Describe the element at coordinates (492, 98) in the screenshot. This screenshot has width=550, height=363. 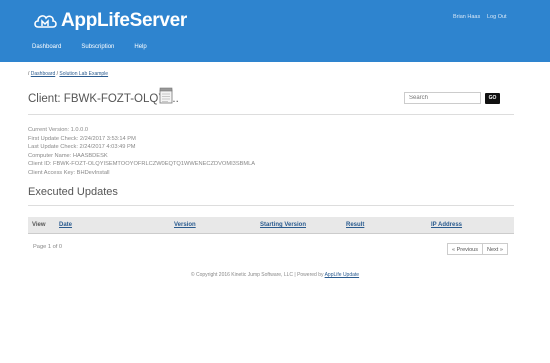
I see `search-go-button: GO` at that location.